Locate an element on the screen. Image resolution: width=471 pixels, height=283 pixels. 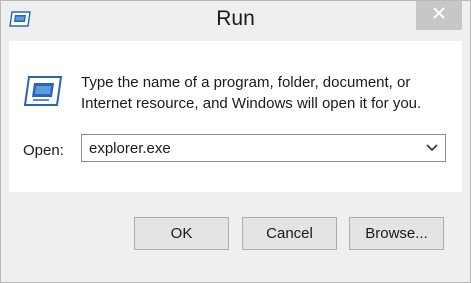
title-bar: Run is located at coordinates (235, 21).